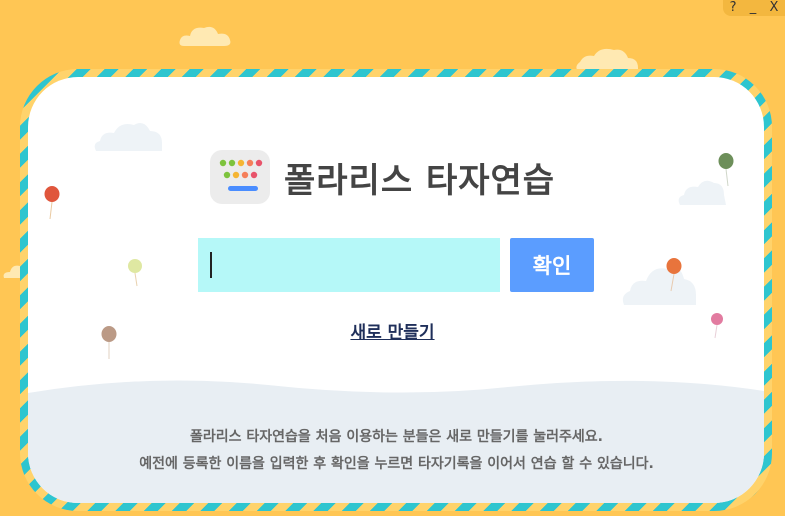  What do you see at coordinates (773, 8) in the screenshot?
I see `close-button: X` at bounding box center [773, 8].